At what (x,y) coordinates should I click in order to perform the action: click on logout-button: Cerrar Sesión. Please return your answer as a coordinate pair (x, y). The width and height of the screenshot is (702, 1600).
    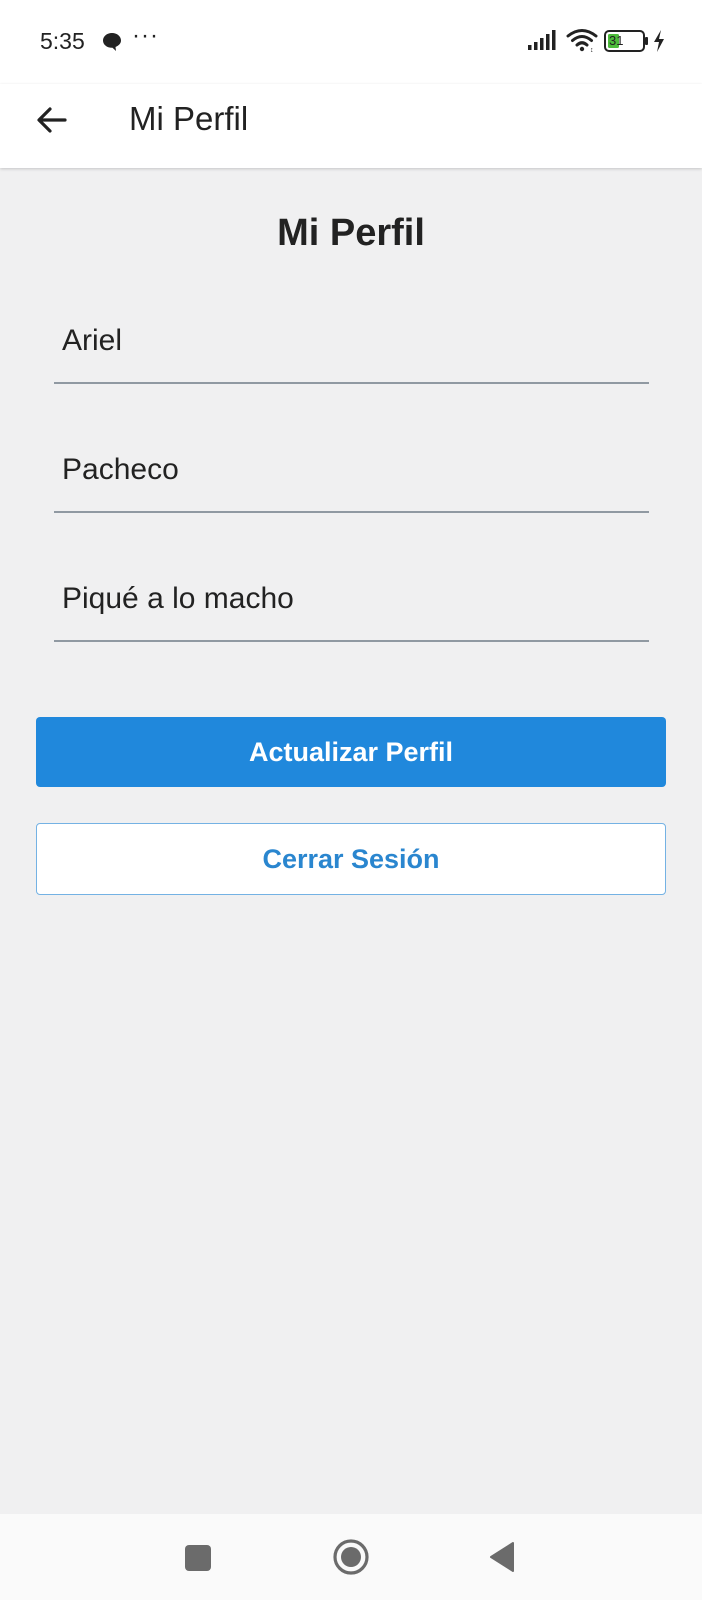
    Looking at the image, I should click on (351, 859).